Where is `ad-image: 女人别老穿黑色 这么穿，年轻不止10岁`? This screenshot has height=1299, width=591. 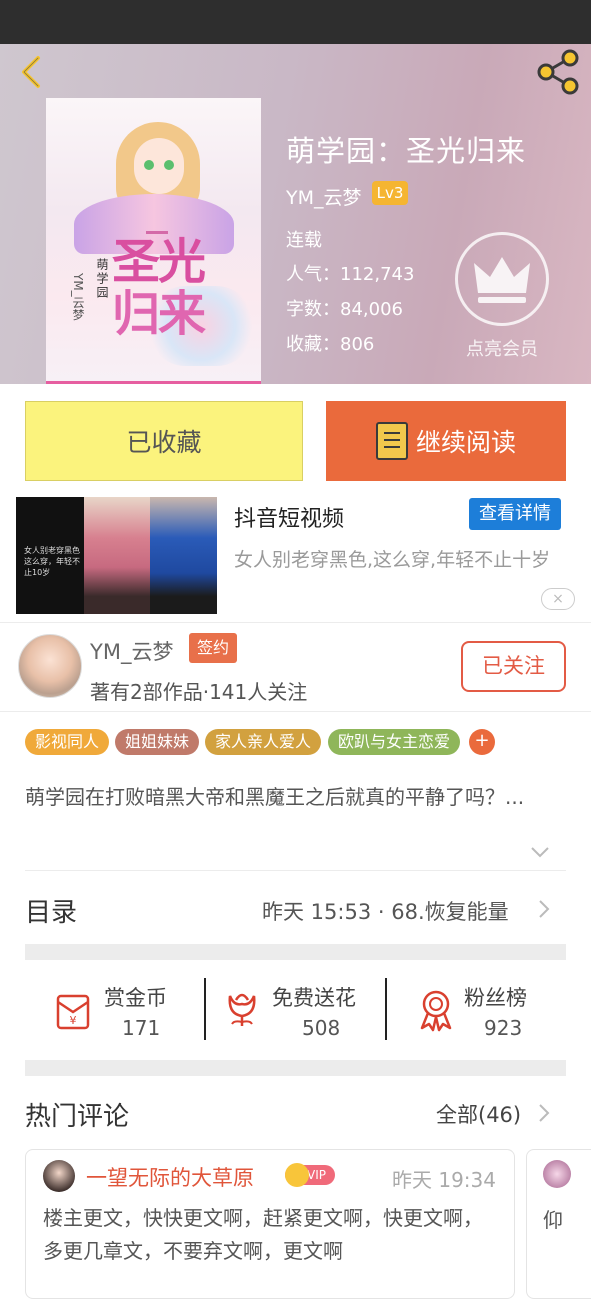
ad-image: 女人别老穿黑色 这么穿，年轻不止10岁 is located at coordinates (116, 555).